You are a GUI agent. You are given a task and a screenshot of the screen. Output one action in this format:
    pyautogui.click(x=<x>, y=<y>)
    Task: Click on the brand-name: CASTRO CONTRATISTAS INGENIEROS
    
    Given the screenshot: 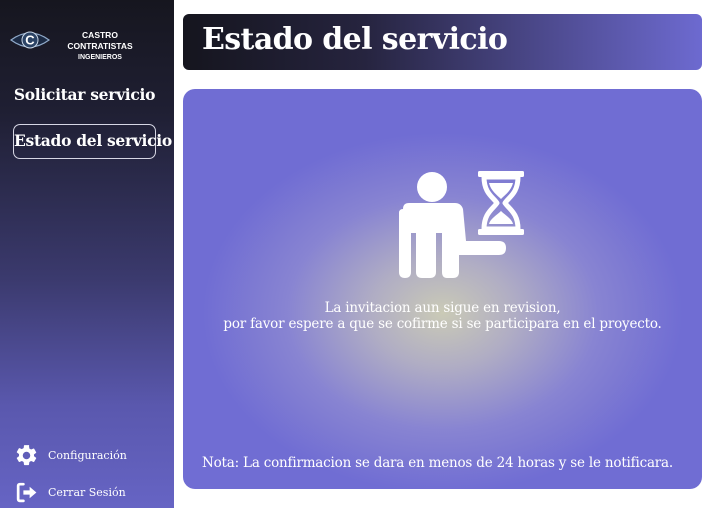 What is the action you would take?
    pyautogui.click(x=100, y=46)
    